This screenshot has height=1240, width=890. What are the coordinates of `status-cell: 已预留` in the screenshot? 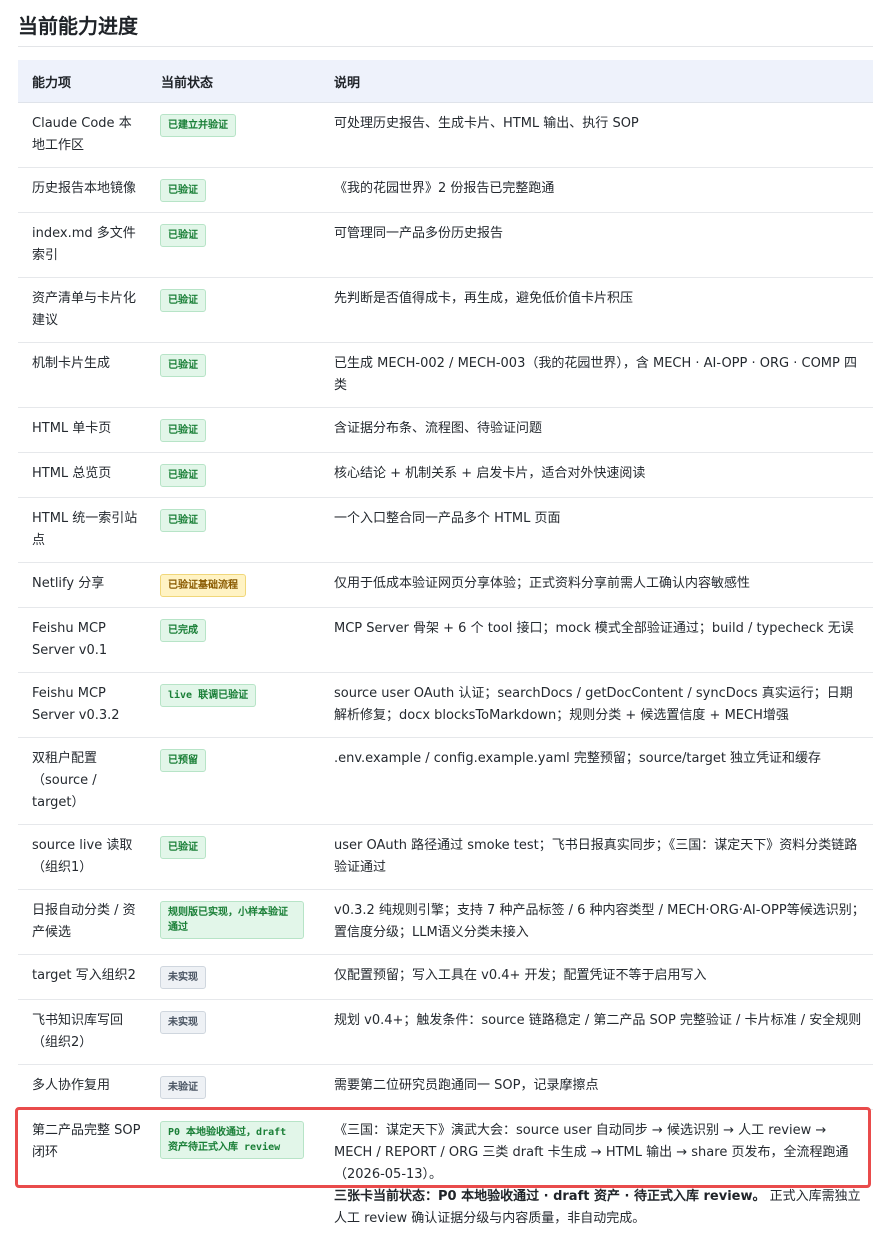 It's located at (235, 781).